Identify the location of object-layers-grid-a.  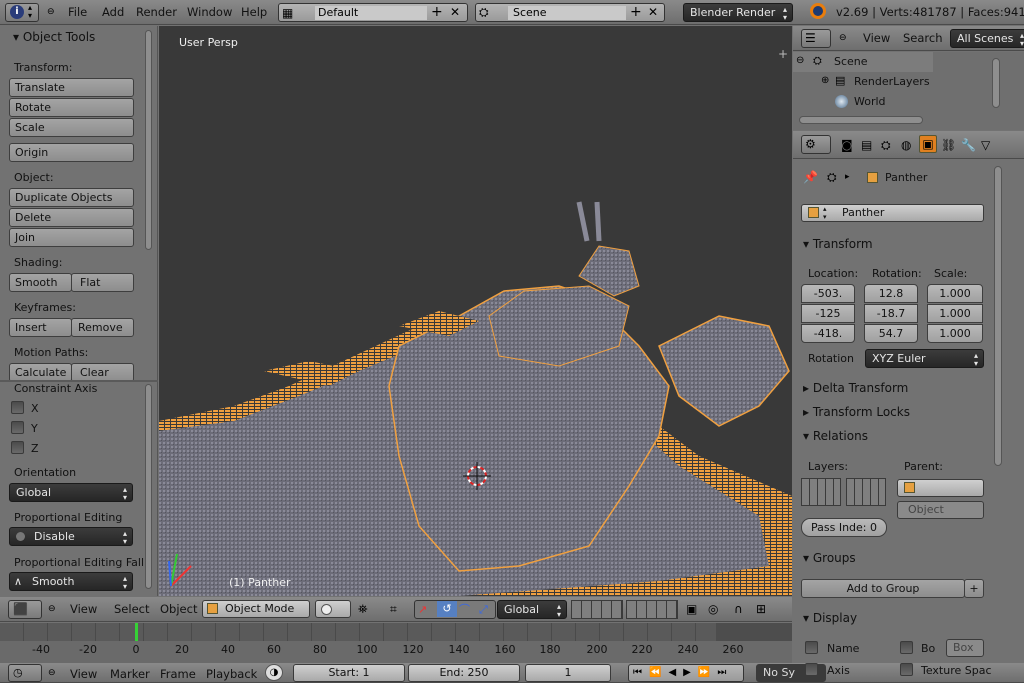
(821, 492).